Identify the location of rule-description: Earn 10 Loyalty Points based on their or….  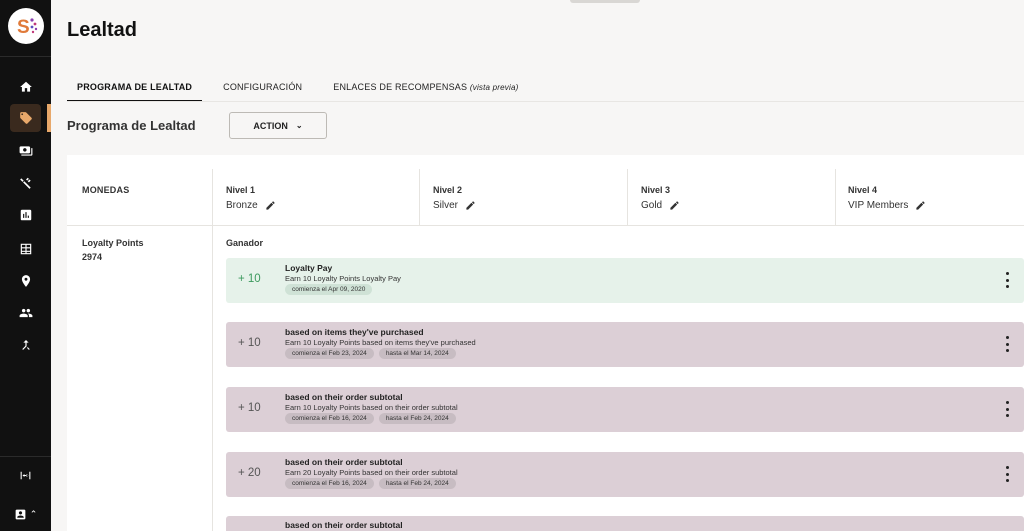
(371, 407).